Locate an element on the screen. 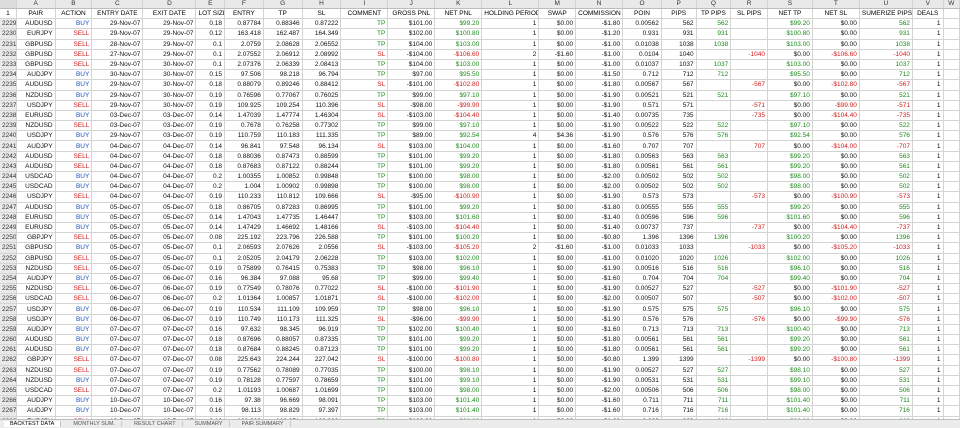 This screenshot has width=960, height=428. cell: 527 is located at coordinates (679, 289).